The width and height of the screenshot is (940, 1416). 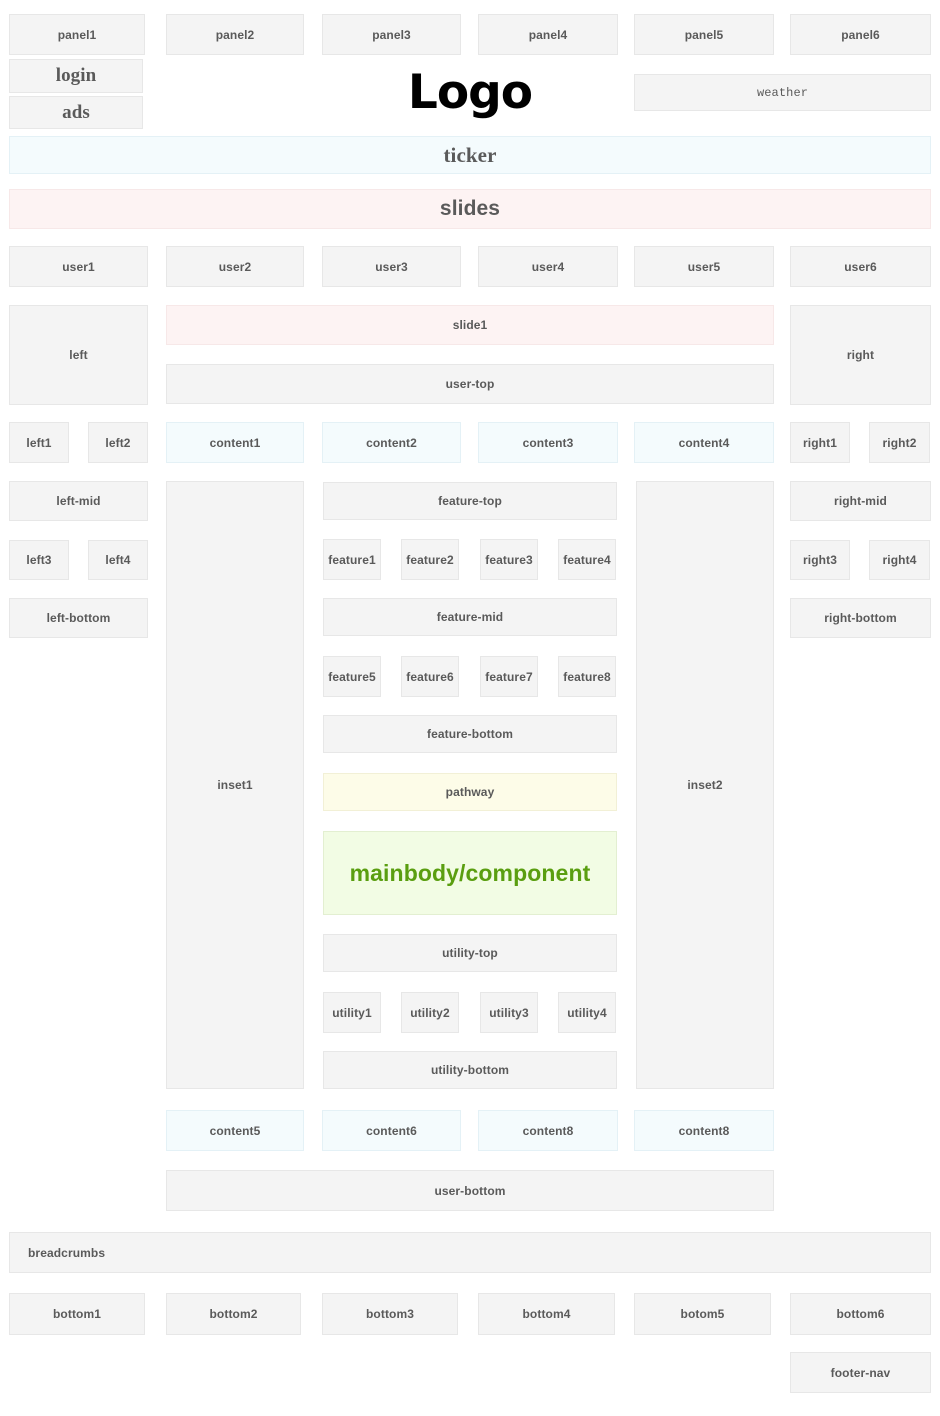 I want to click on panel4-label: panel4, so click(x=548, y=34).